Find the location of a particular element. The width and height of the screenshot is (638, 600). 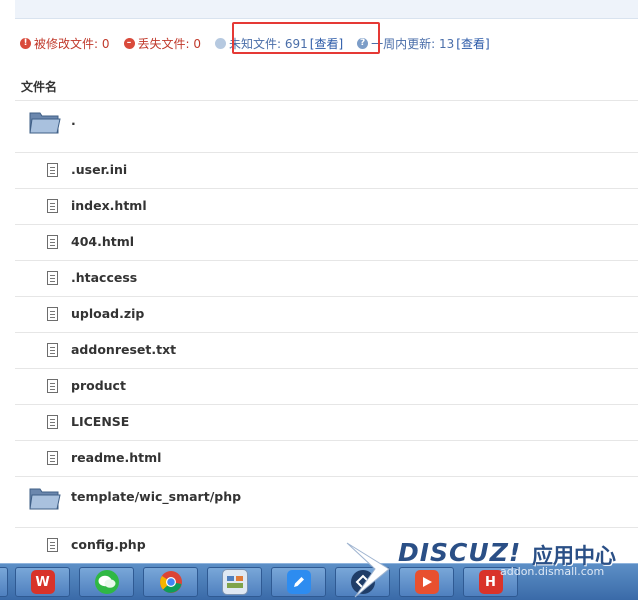

file-row: 404.html is located at coordinates (326, 242).